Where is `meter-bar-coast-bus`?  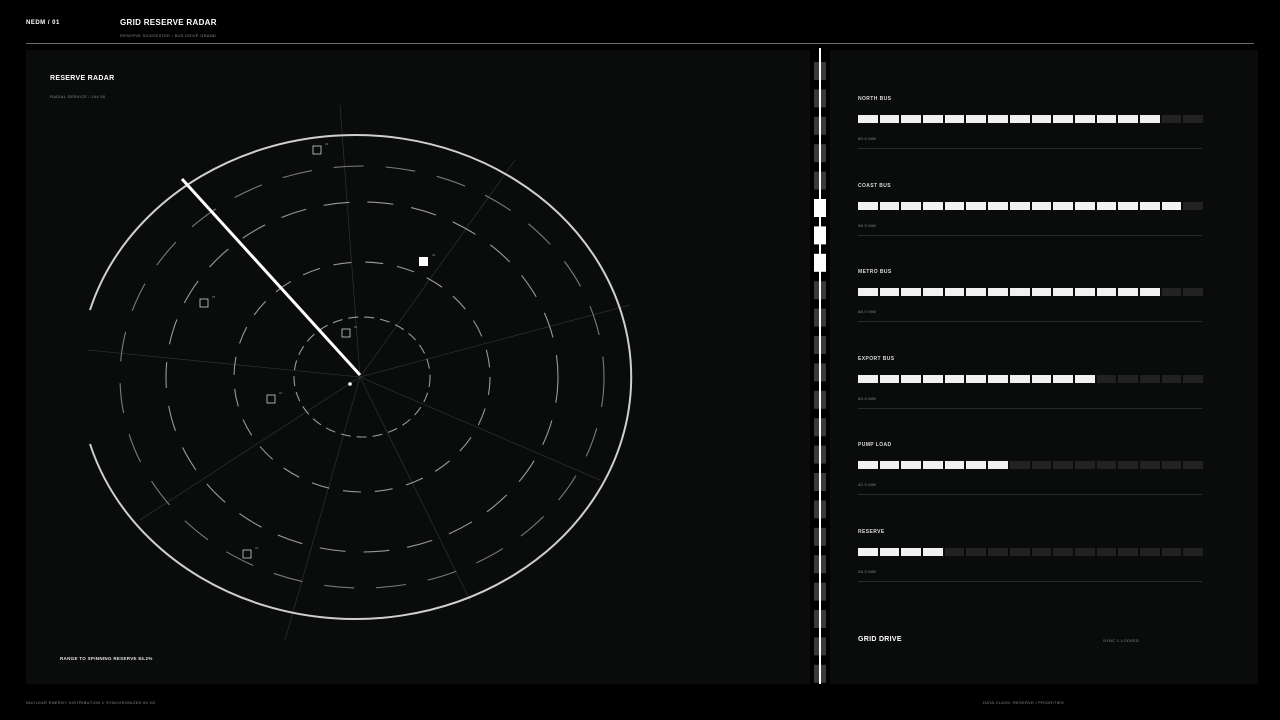
meter-bar-coast-bus is located at coordinates (1030, 206).